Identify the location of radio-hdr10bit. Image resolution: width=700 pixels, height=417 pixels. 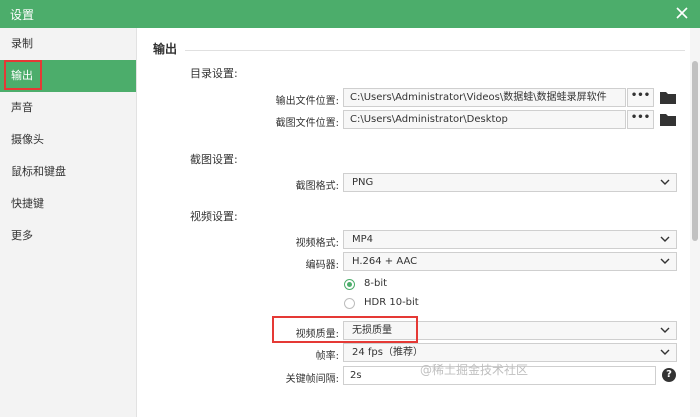
(349, 303).